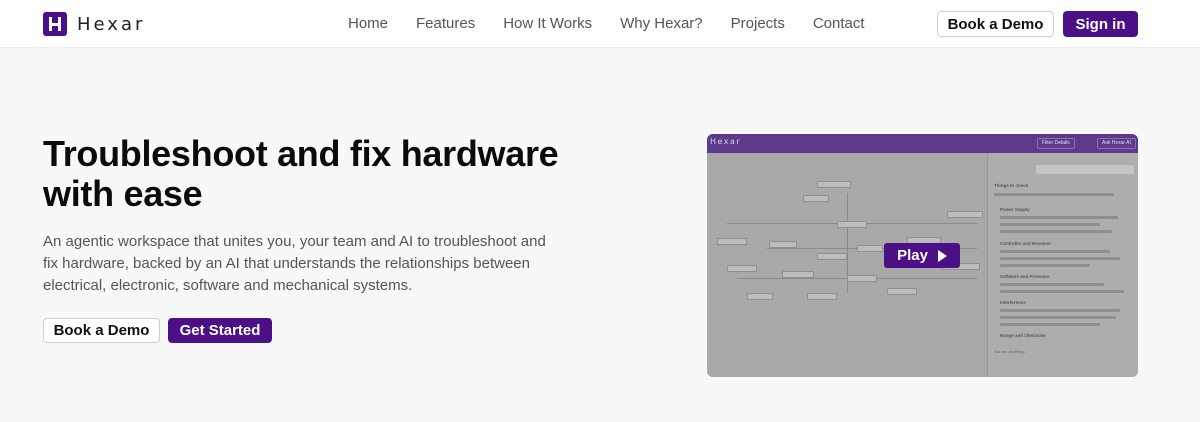  I want to click on hero-book-demo-button: Book a Demo, so click(101, 330).